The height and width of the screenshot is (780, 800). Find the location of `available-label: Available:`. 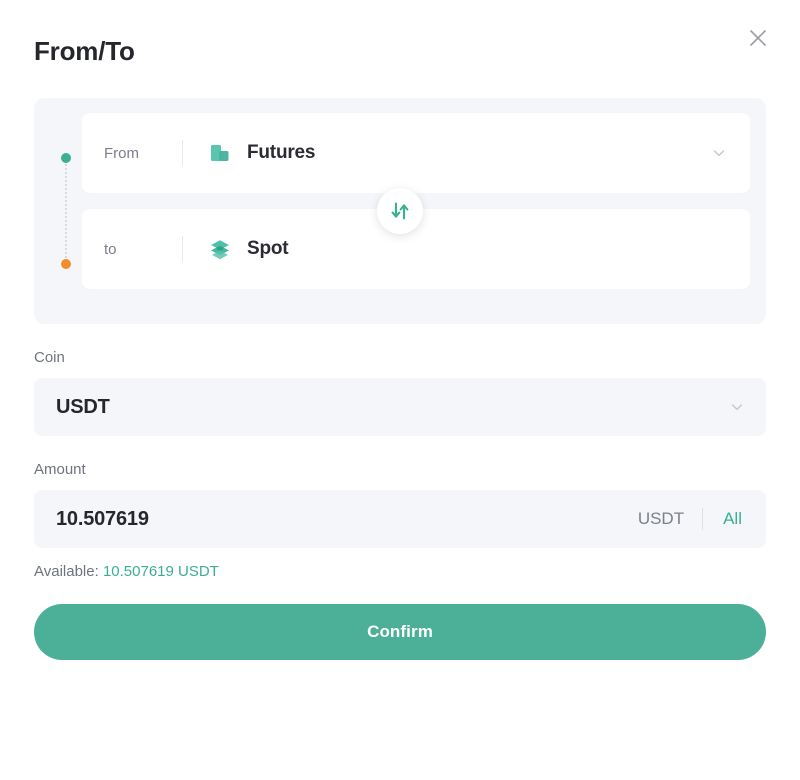

available-label: Available: is located at coordinates (66, 571).